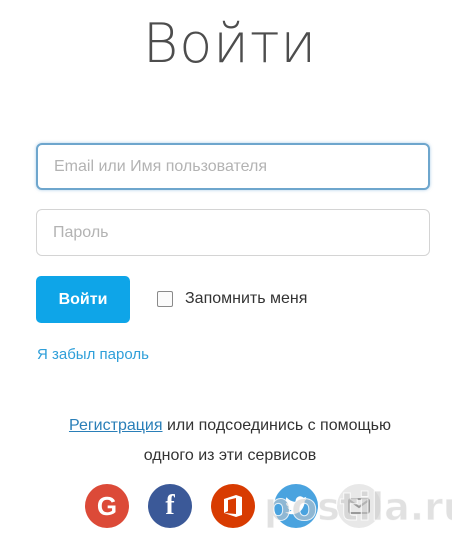 Image resolution: width=460 pixels, height=545 pixels. What do you see at coordinates (230, 43) in the screenshot?
I see `page-title: Войти` at bounding box center [230, 43].